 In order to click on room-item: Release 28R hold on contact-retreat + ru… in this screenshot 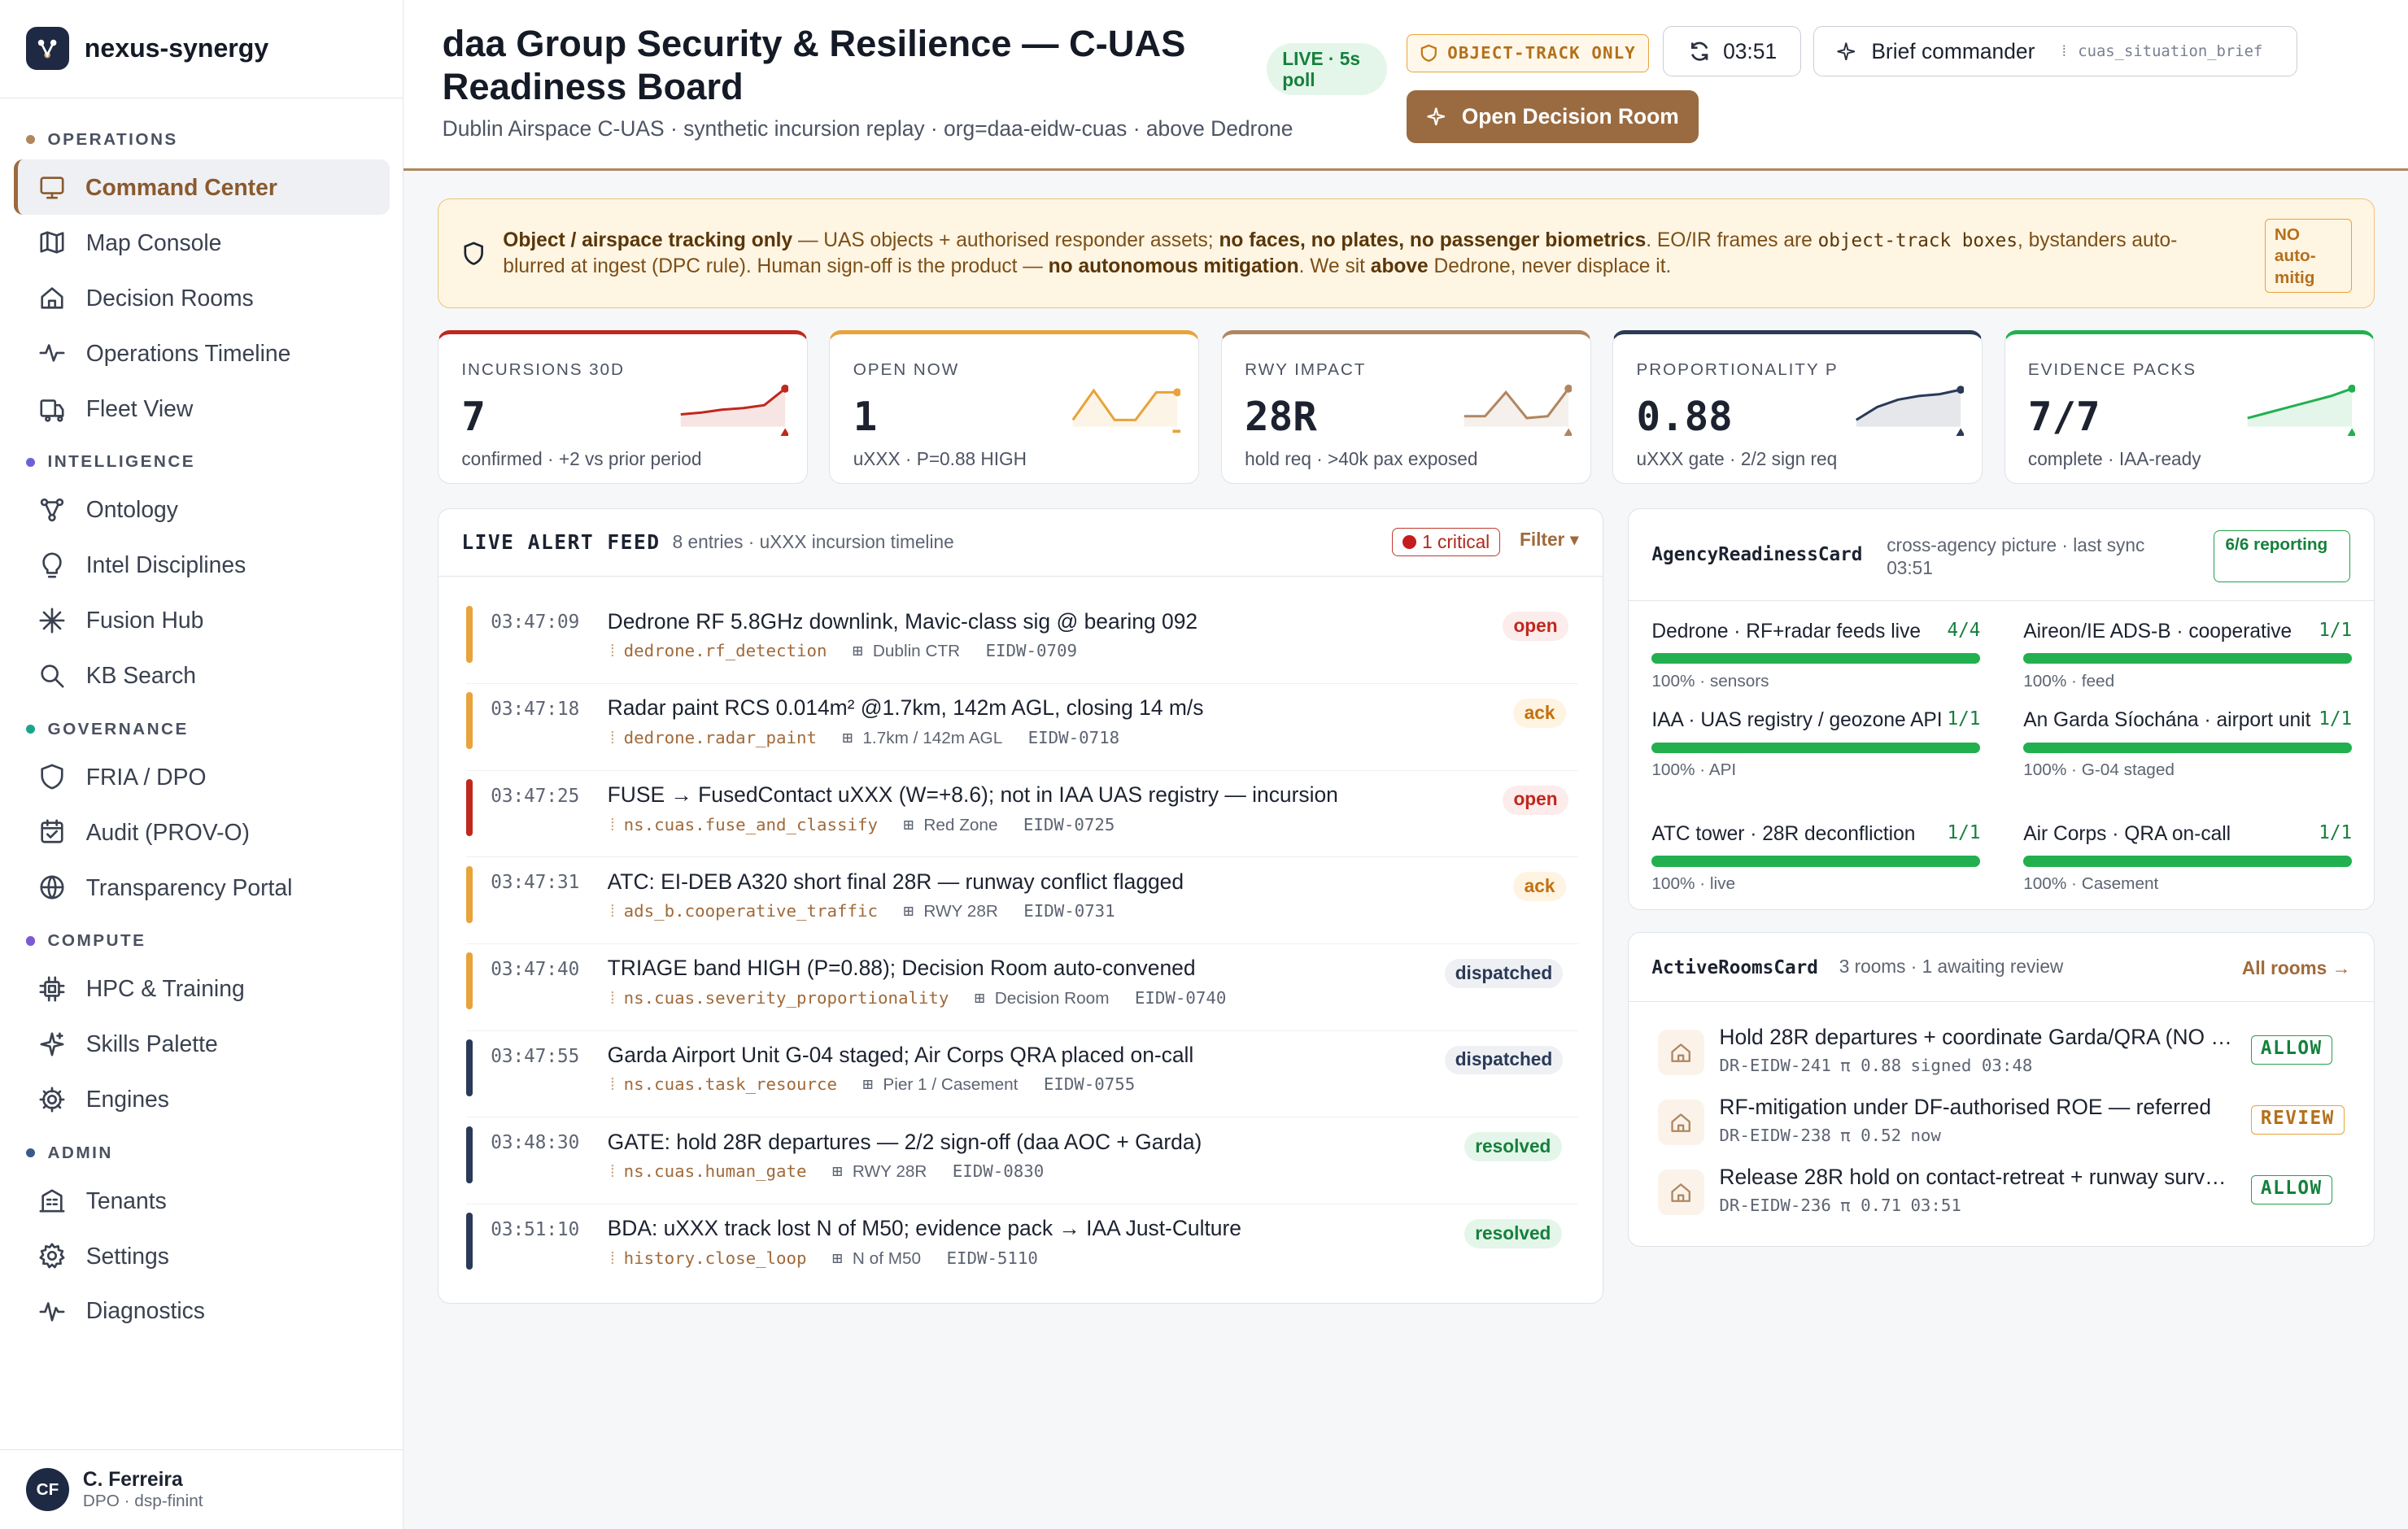, I will do `click(2003, 1196)`.